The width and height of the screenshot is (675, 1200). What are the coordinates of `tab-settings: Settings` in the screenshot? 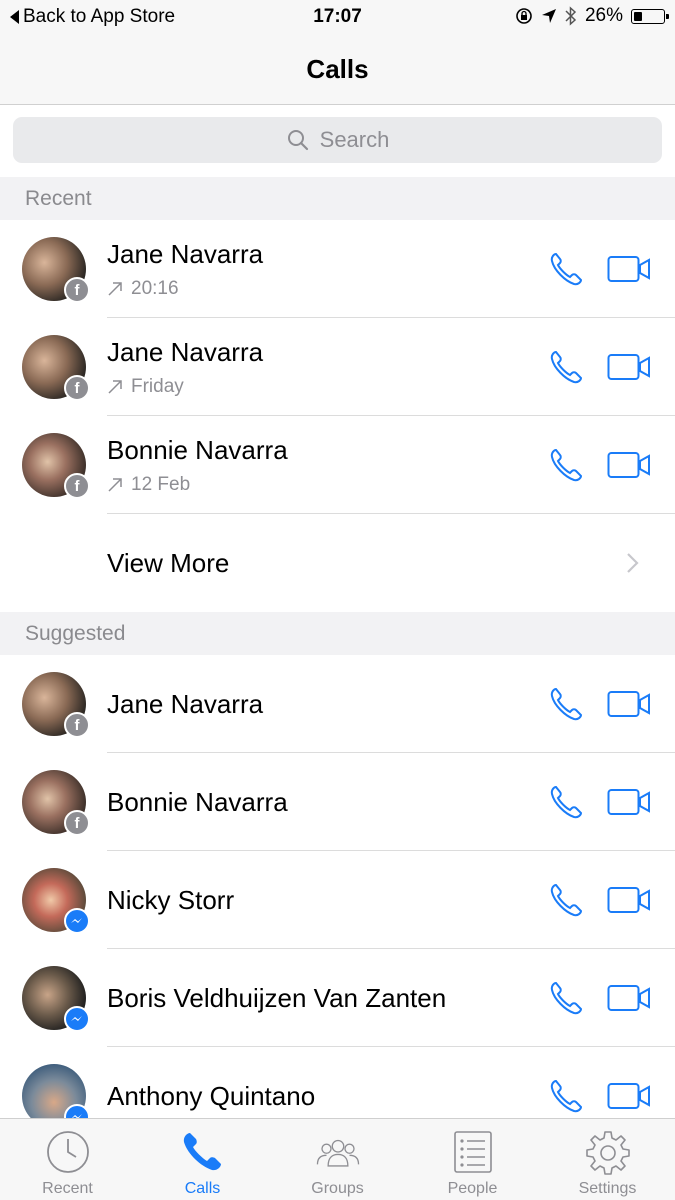 It's located at (607, 1159).